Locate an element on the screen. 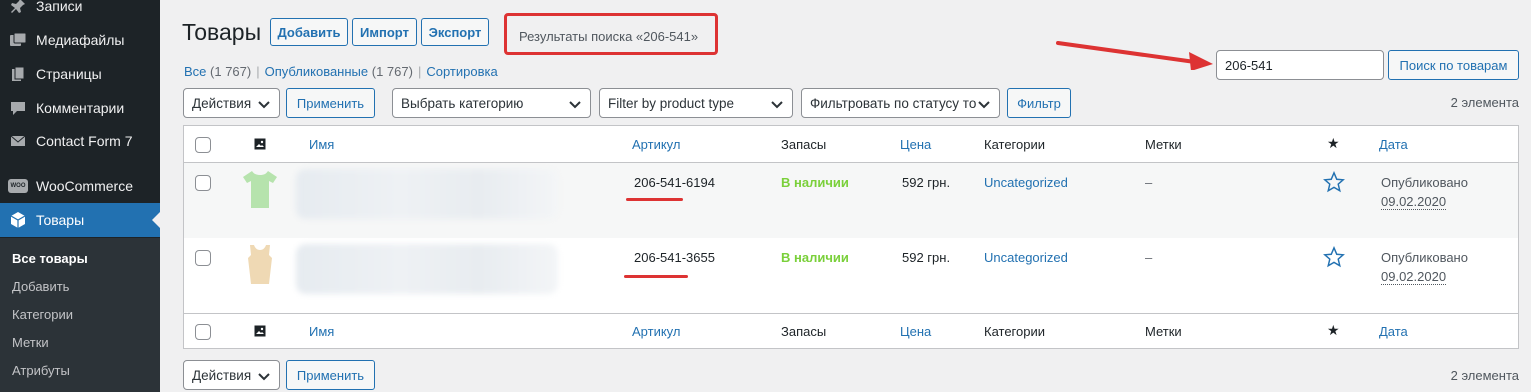 Image resolution: width=1531 pixels, height=392 pixels. column-date-footer: Дата is located at coordinates (1393, 331).